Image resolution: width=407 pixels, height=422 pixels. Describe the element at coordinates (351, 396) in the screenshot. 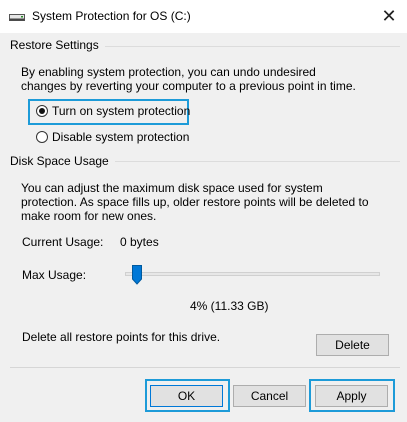

I see `apply-button: Apply` at that location.